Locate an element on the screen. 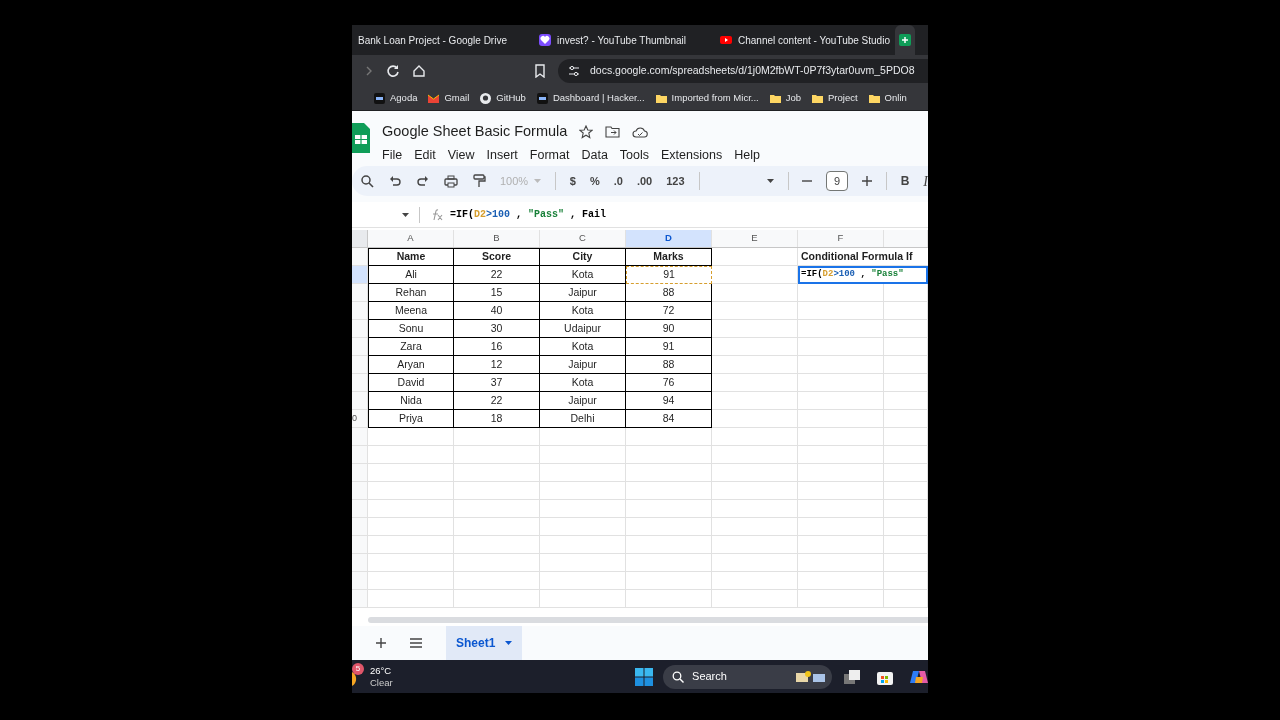  menu-item: Tools is located at coordinates (634, 155).